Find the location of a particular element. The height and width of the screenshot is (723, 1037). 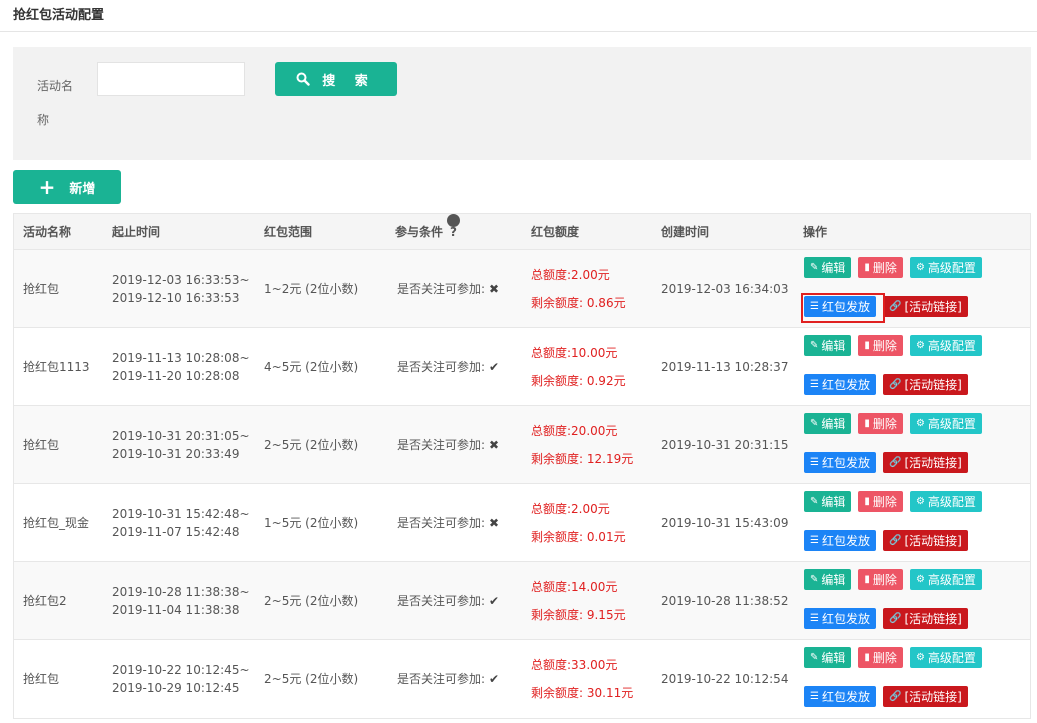

packet-range: 2~5元 (2位小数) is located at coordinates (311, 679).